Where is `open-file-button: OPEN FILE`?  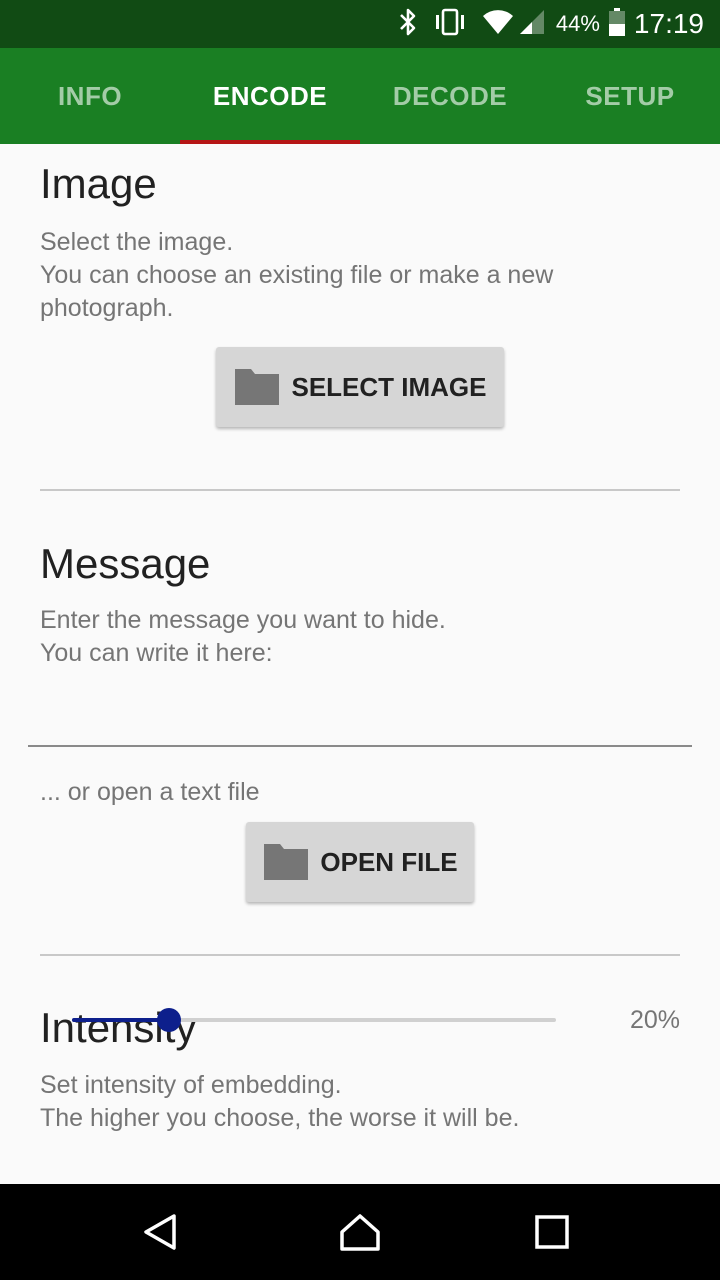
open-file-button: OPEN FILE is located at coordinates (360, 862).